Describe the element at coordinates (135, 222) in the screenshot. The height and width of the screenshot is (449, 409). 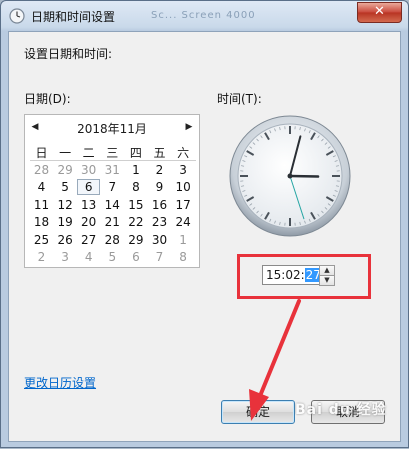
I see `calendar-day: 22` at that location.